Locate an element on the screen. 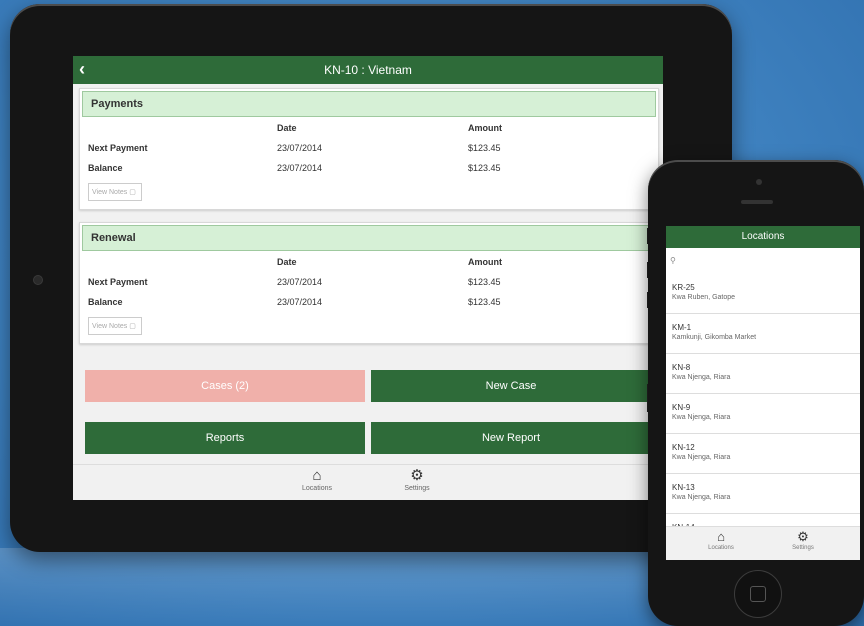  location-code: KN-9 is located at coordinates (681, 407).